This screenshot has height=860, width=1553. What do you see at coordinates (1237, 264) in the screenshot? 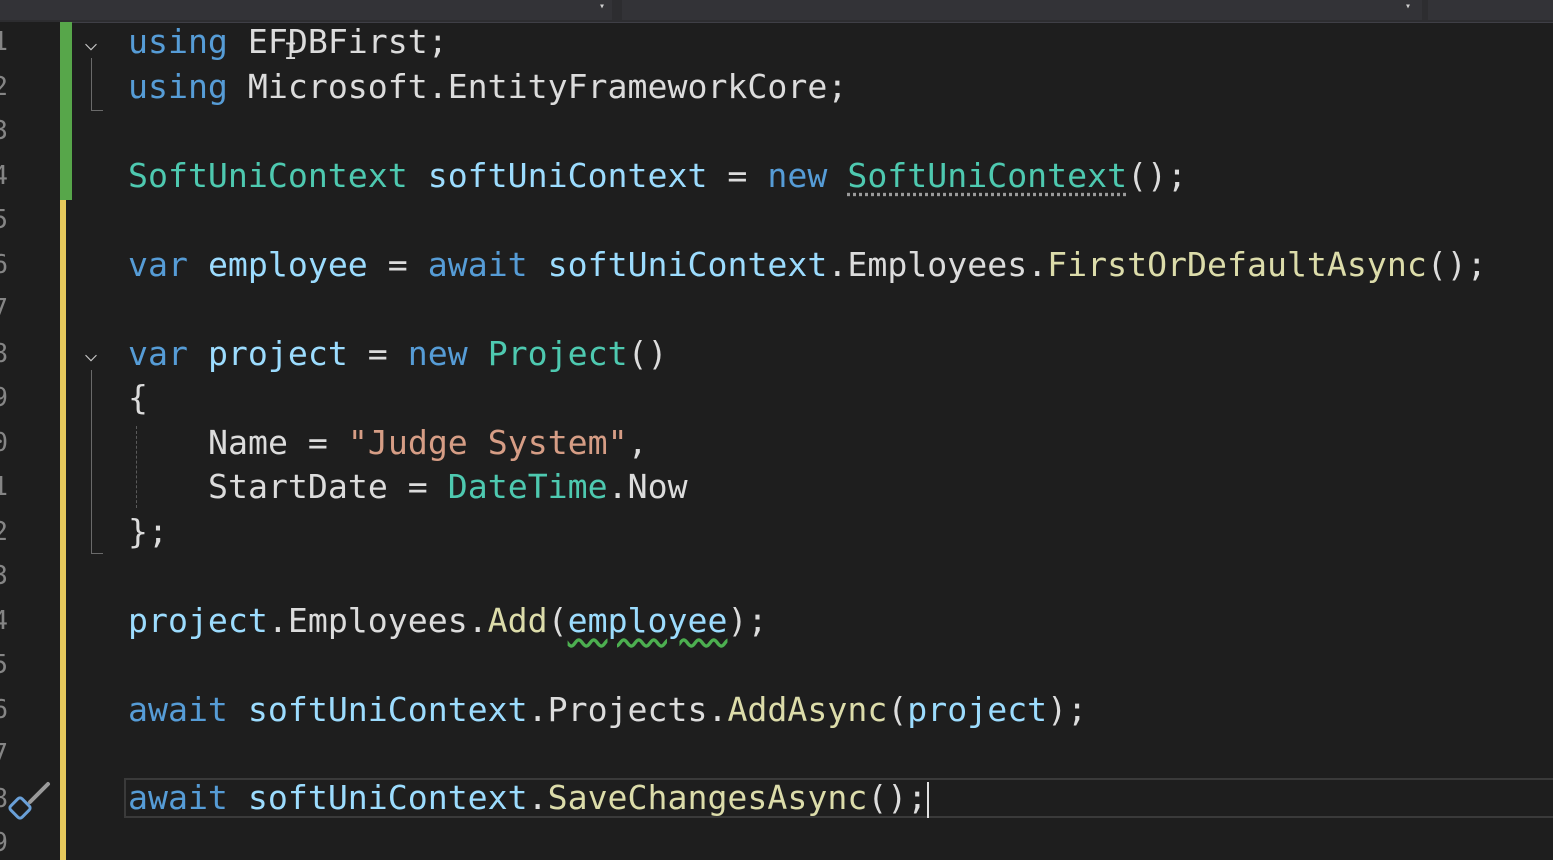
I see `method-name: FirstOrDefaultAsync` at bounding box center [1237, 264].